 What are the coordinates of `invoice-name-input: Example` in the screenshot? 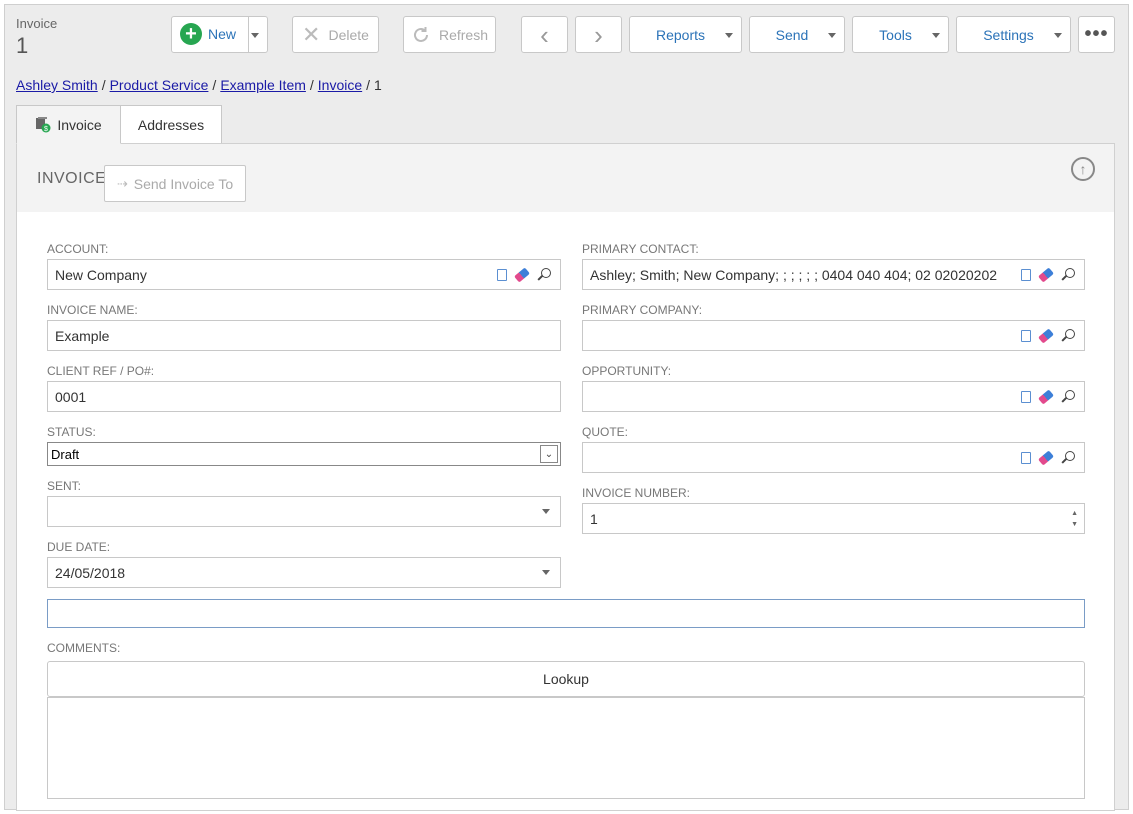 It's located at (304, 335).